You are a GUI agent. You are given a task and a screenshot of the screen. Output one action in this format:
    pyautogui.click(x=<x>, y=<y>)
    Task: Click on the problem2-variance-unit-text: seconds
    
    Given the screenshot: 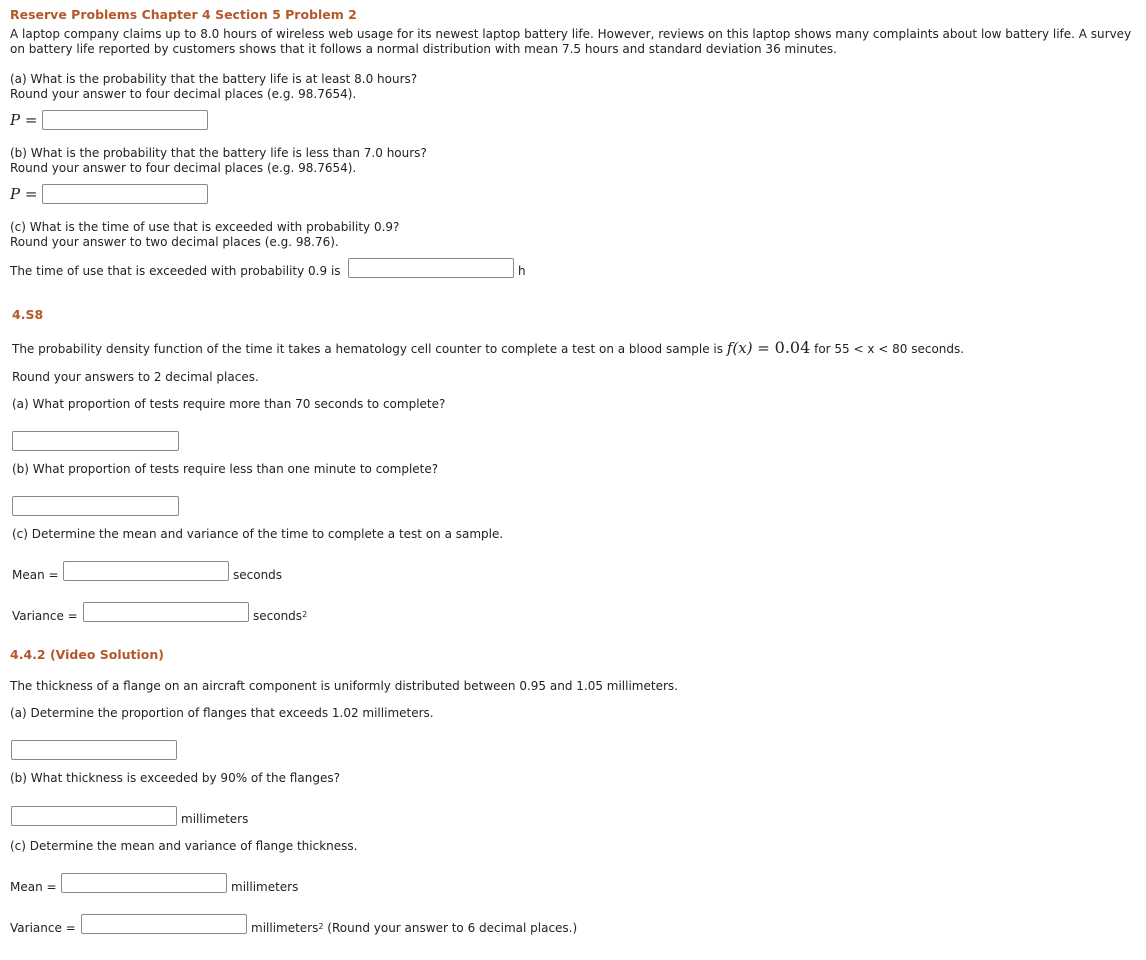 What is the action you would take?
    pyautogui.click(x=278, y=616)
    